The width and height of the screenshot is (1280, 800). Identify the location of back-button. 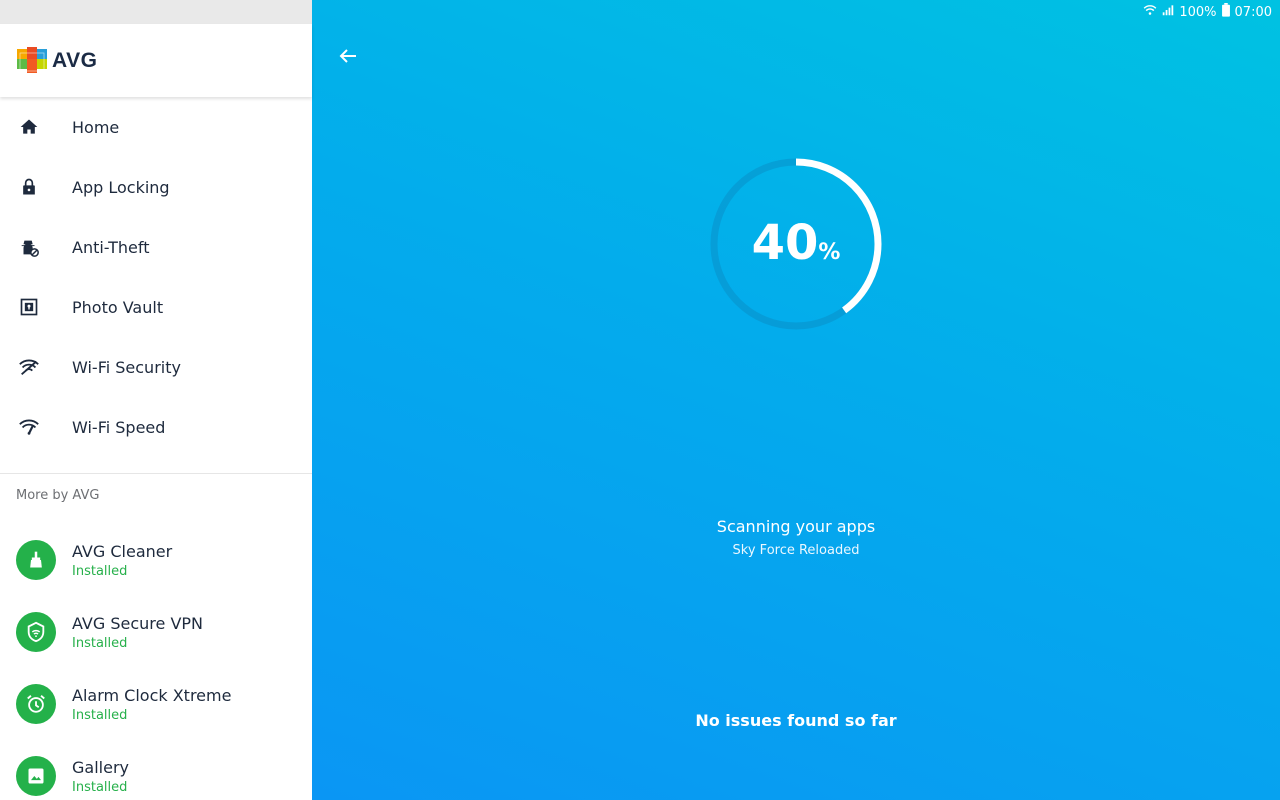
(348, 56).